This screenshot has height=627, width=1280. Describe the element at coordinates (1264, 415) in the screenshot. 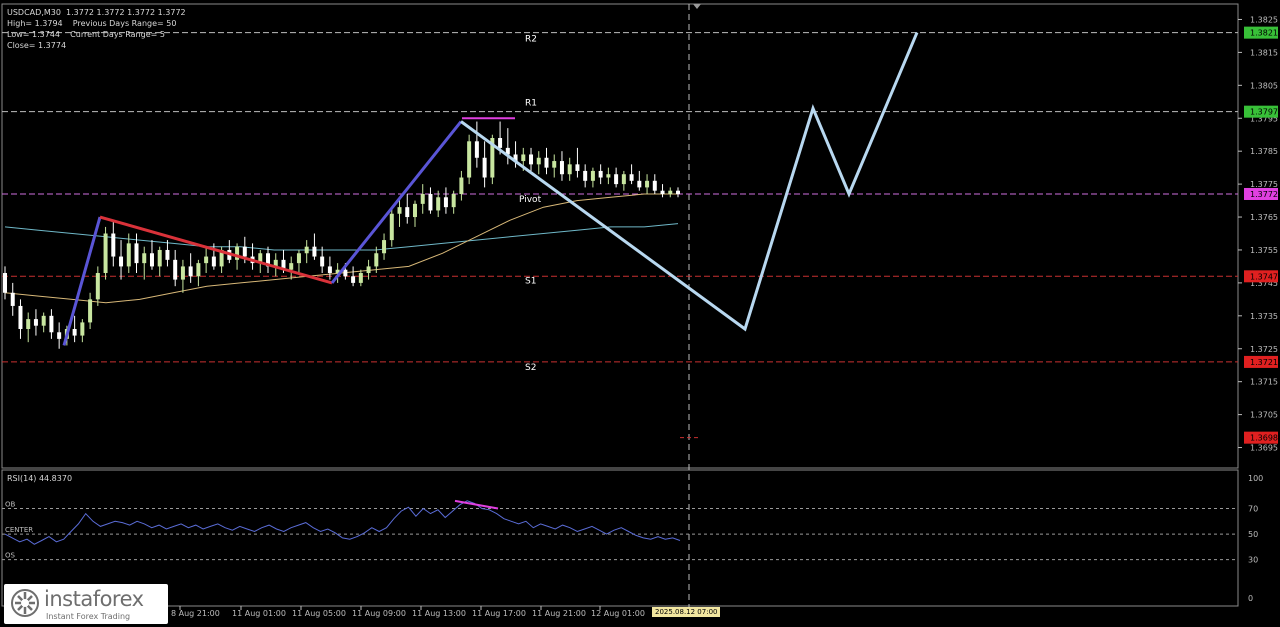

I see `price-tick-label: 1.3705` at that location.